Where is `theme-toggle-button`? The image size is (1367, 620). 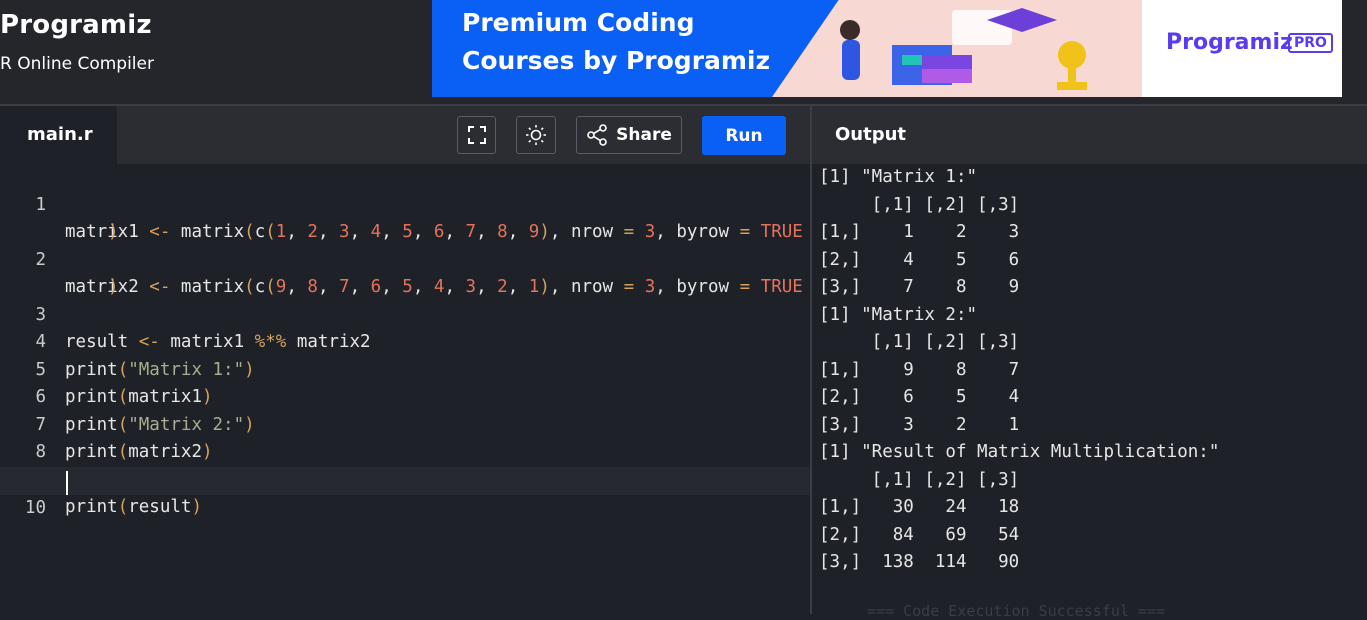
theme-toggle-button is located at coordinates (536, 135).